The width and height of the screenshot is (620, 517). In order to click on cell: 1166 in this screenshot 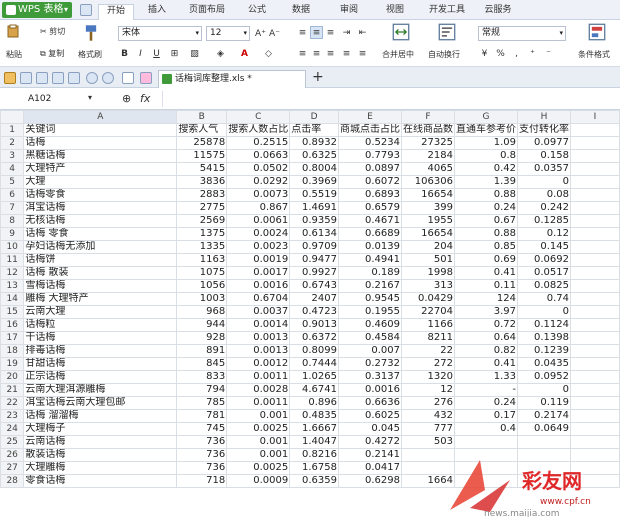, I will do `click(427, 325)`.